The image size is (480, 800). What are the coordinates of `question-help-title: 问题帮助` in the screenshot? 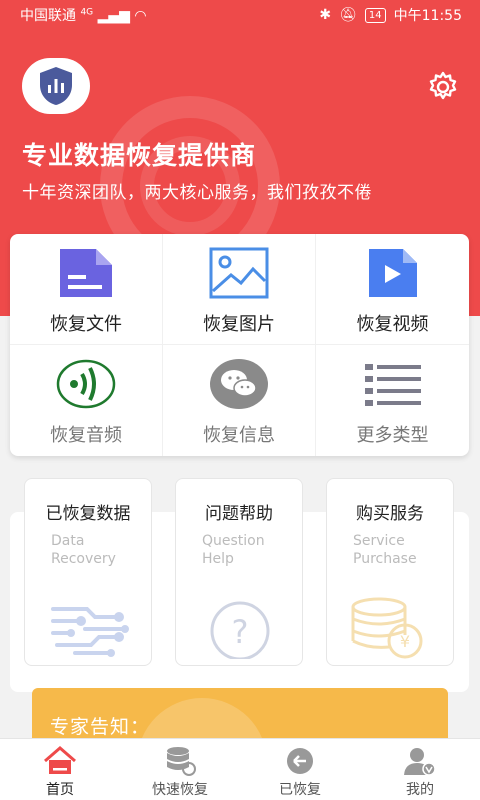 It's located at (239, 514).